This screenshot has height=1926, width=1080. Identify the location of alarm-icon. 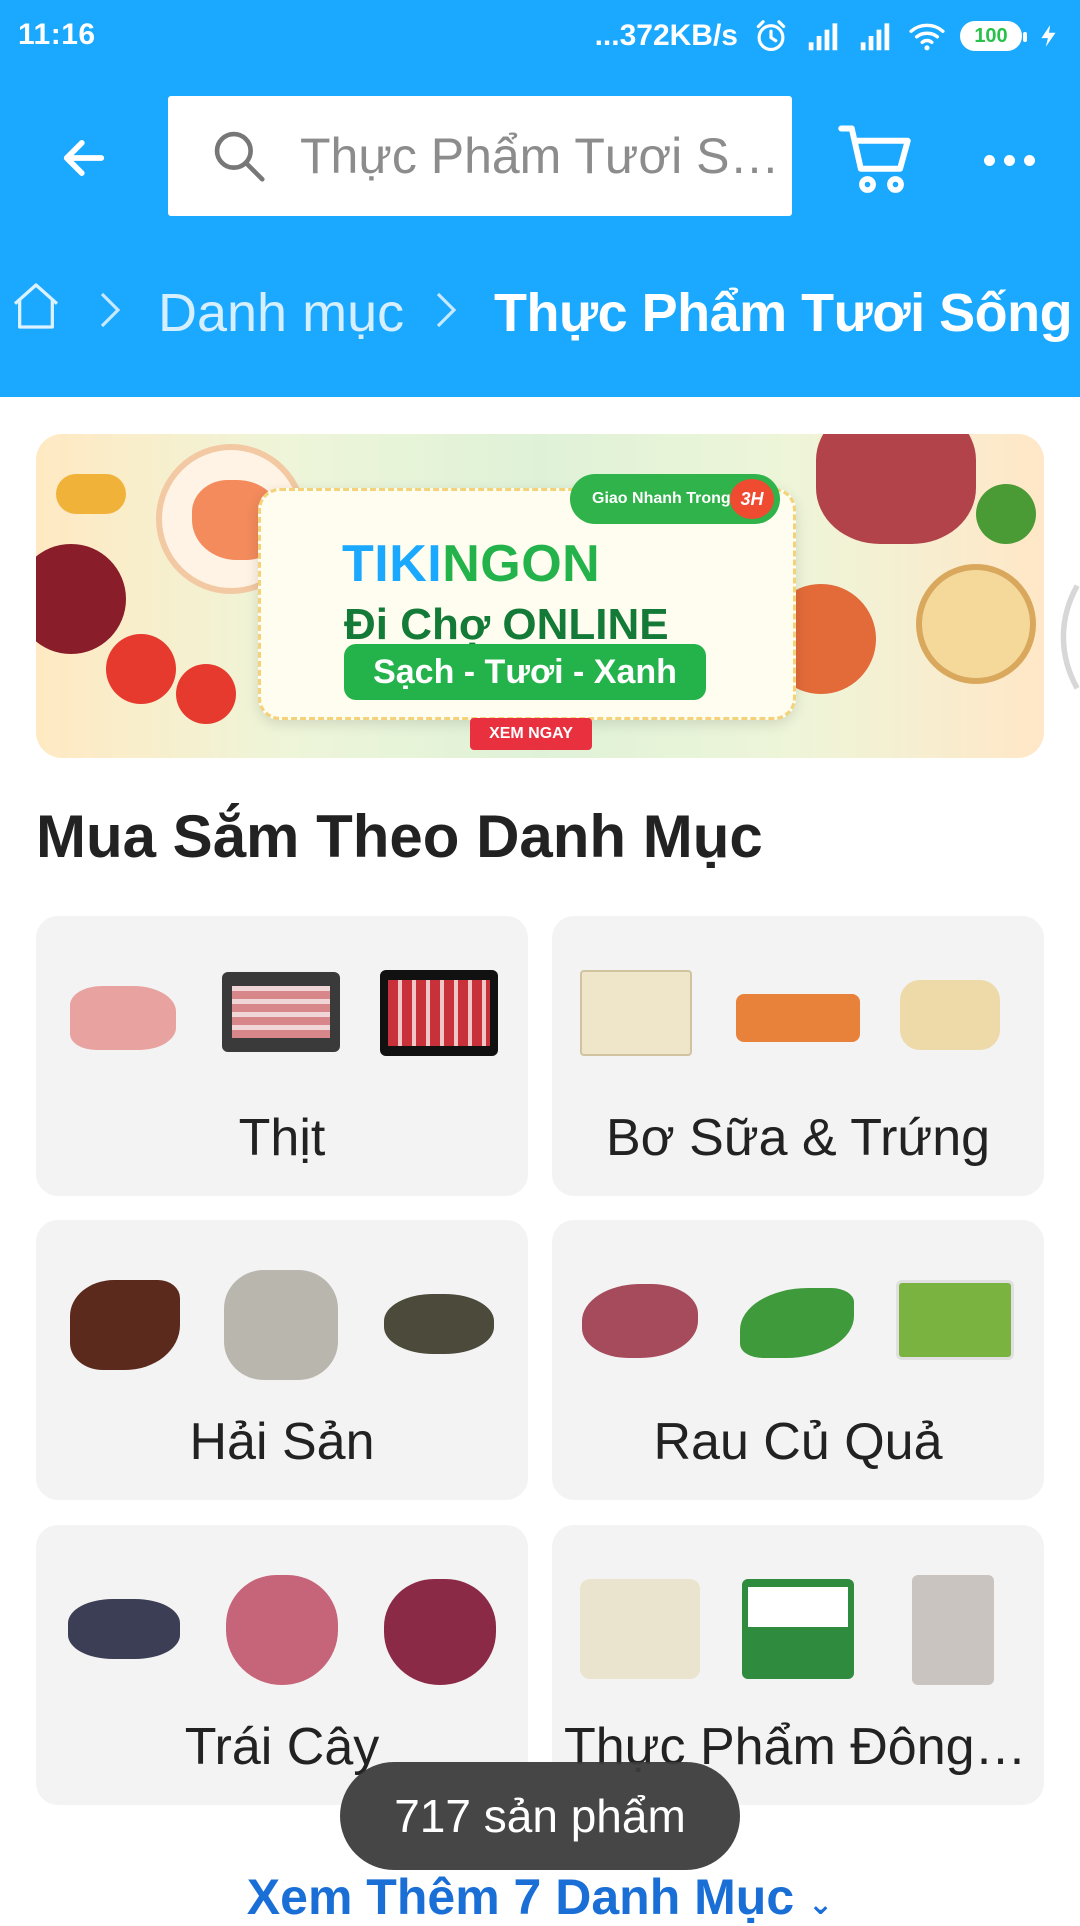
(771, 36).